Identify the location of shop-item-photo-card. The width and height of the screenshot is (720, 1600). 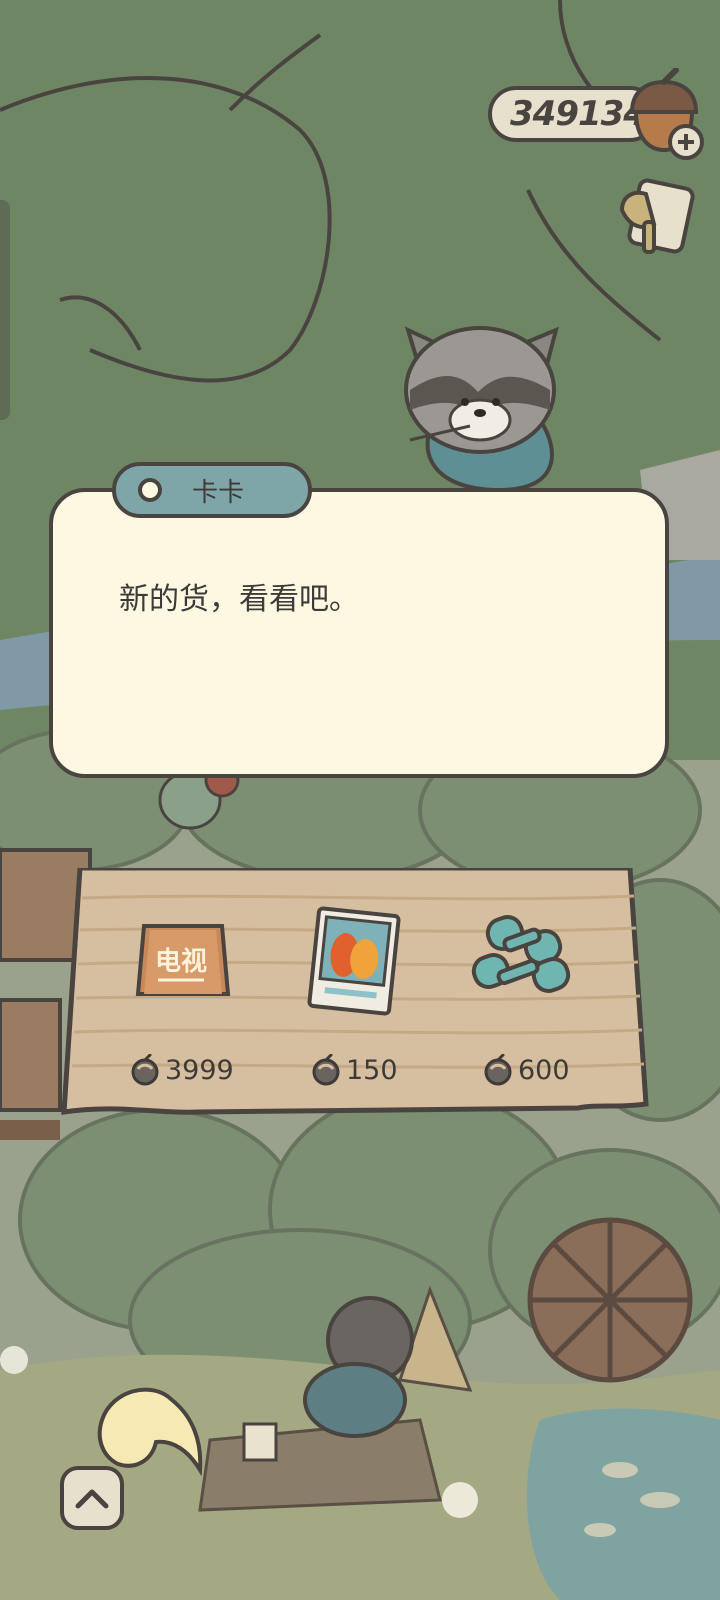
(354, 961).